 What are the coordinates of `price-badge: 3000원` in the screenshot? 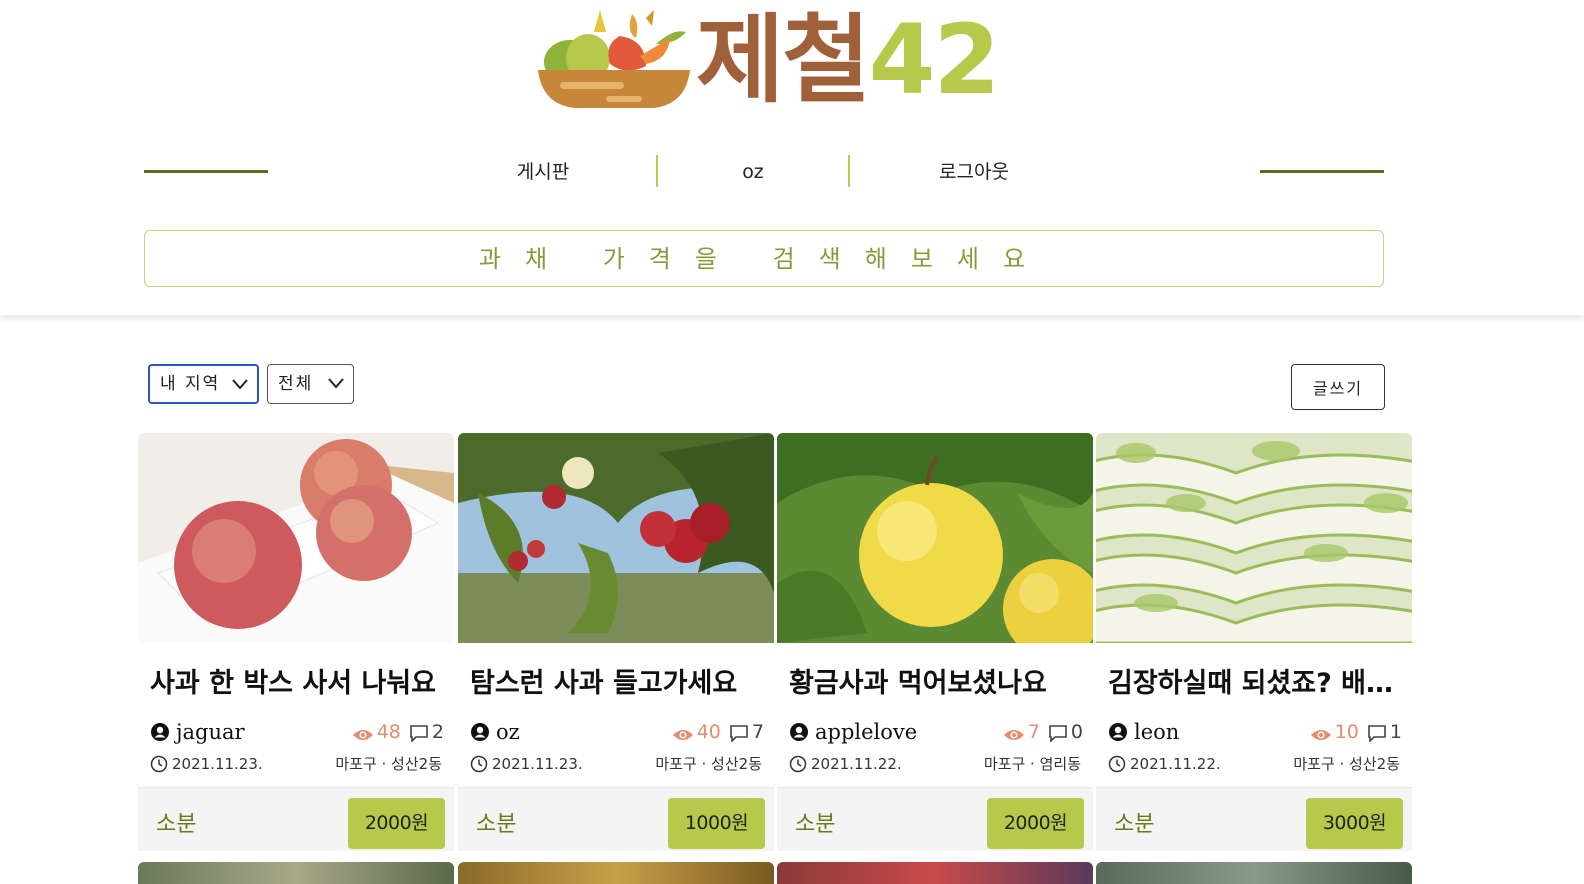 It's located at (1354, 823).